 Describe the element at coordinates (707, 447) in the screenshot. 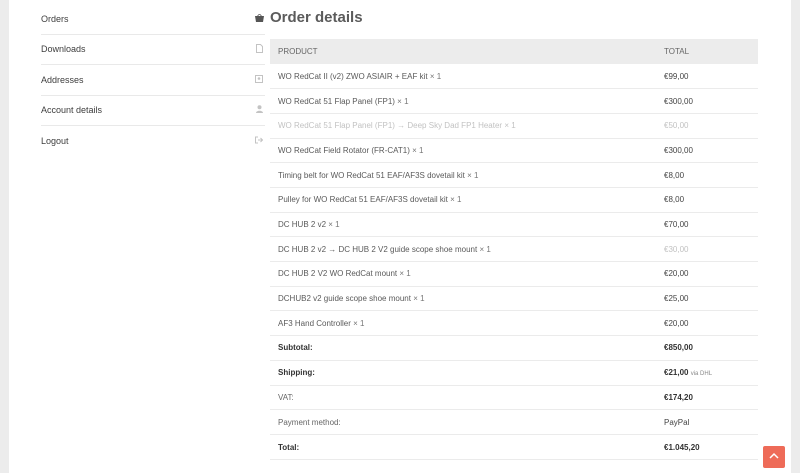

I see `totals-value: €1.045,20` at that location.